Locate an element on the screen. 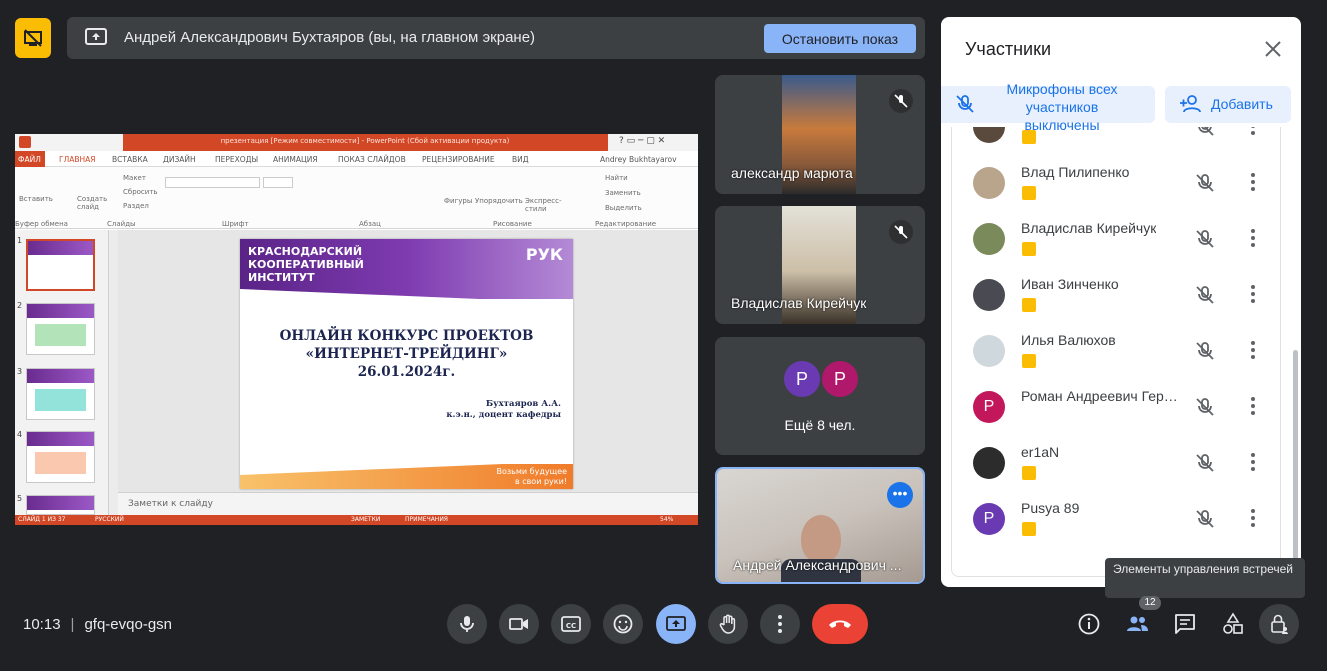 This screenshot has width=1327, height=671. list-item is located at coordinates (1116, 141).